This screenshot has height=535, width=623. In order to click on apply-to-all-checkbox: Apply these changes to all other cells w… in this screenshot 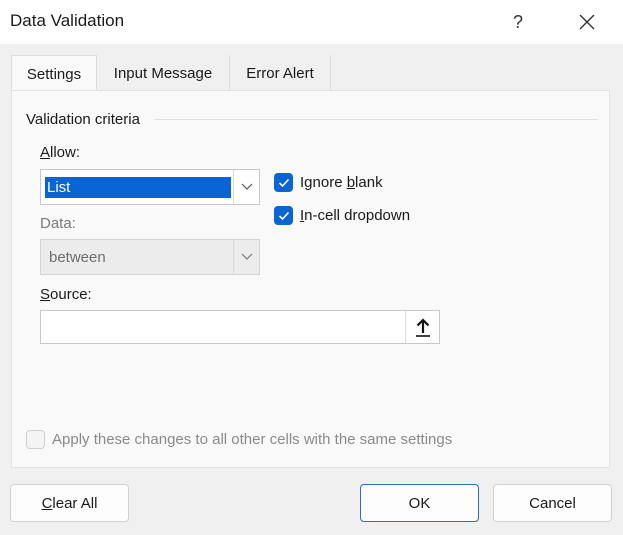, I will do `click(239, 439)`.